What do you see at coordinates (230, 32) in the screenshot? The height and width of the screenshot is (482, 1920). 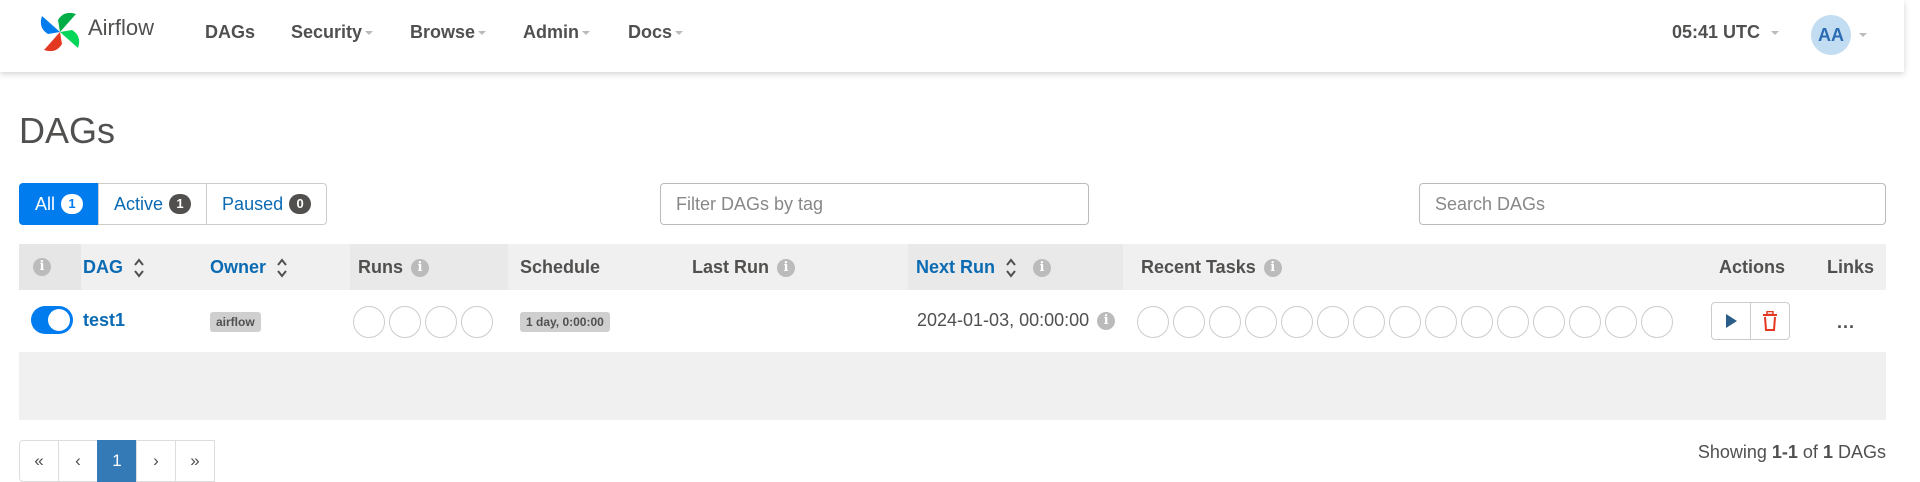 I see `nav-dags: DAGs` at bounding box center [230, 32].